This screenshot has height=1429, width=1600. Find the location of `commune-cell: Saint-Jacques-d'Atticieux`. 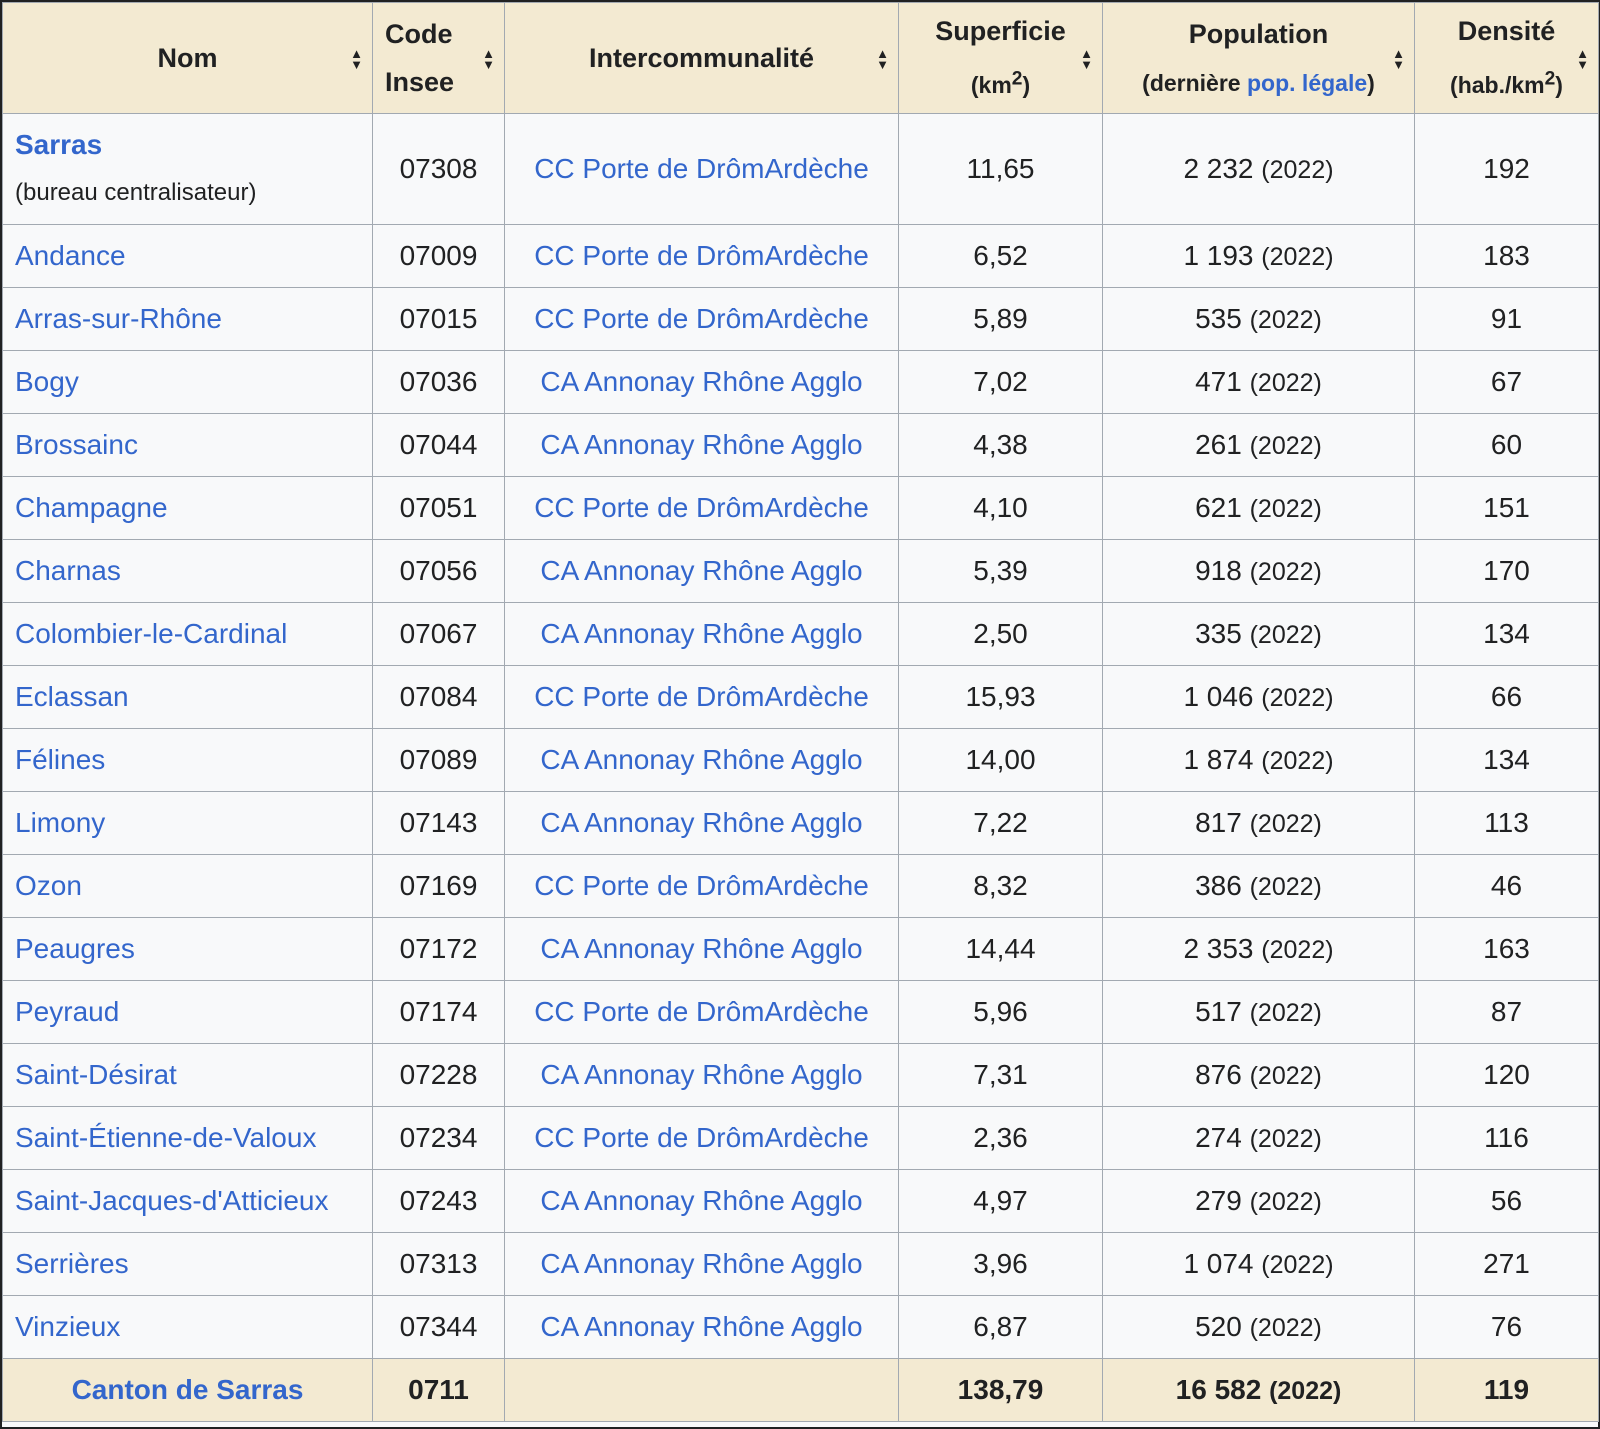

commune-cell: Saint-Jacques-d'Atticieux is located at coordinates (187, 1201).